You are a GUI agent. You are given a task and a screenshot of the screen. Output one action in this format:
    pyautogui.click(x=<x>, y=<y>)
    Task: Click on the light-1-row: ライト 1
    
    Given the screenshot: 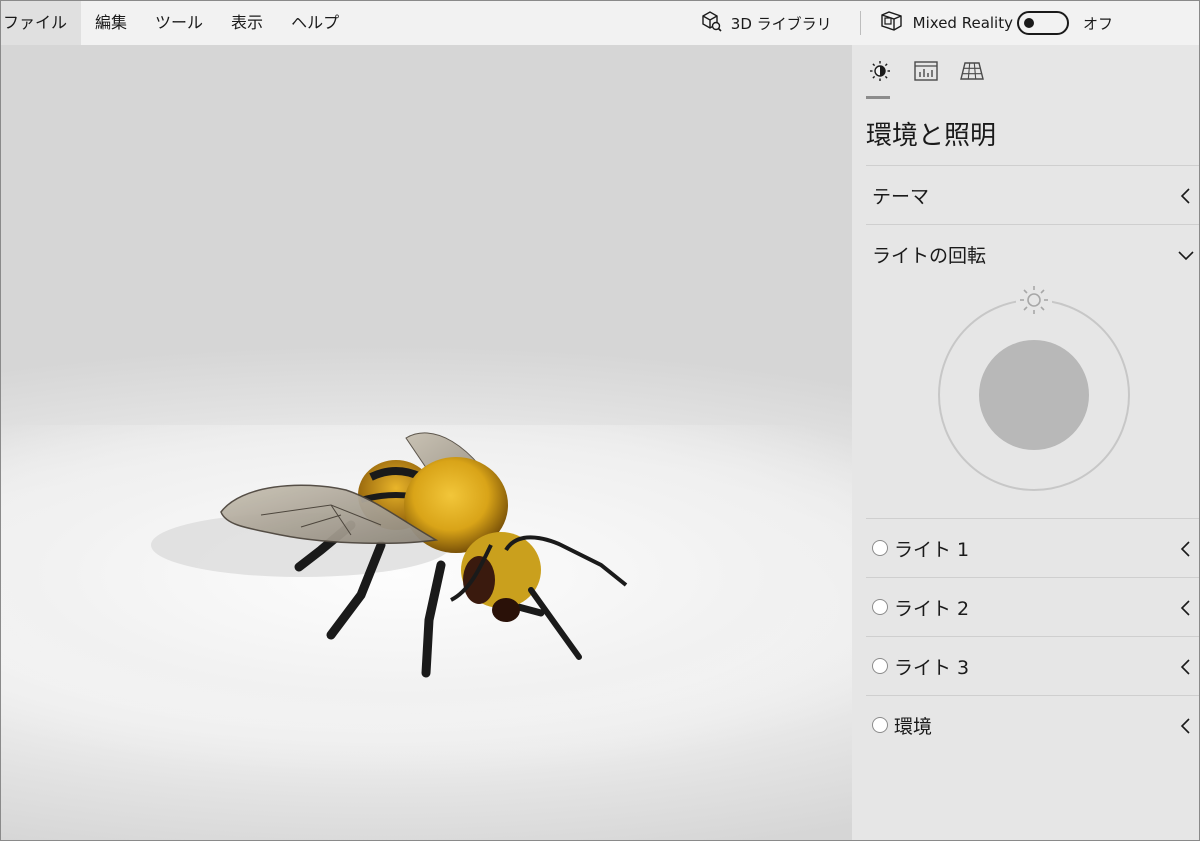 What is the action you would take?
    pyautogui.click(x=1032, y=548)
    